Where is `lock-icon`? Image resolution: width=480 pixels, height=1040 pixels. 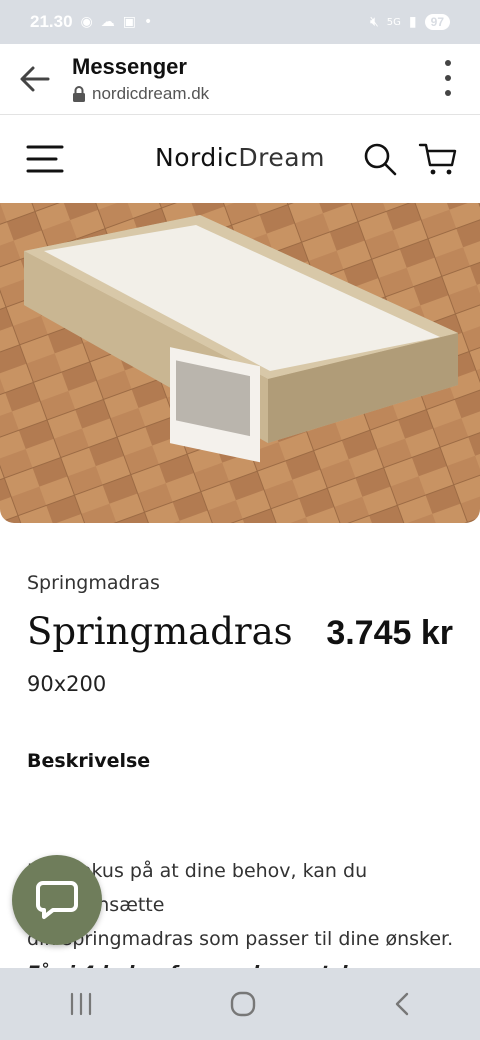
lock-icon is located at coordinates (79, 94).